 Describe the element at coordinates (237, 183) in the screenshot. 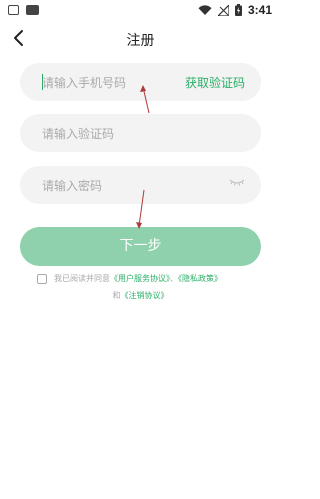

I see `eye-closed-icon` at that location.